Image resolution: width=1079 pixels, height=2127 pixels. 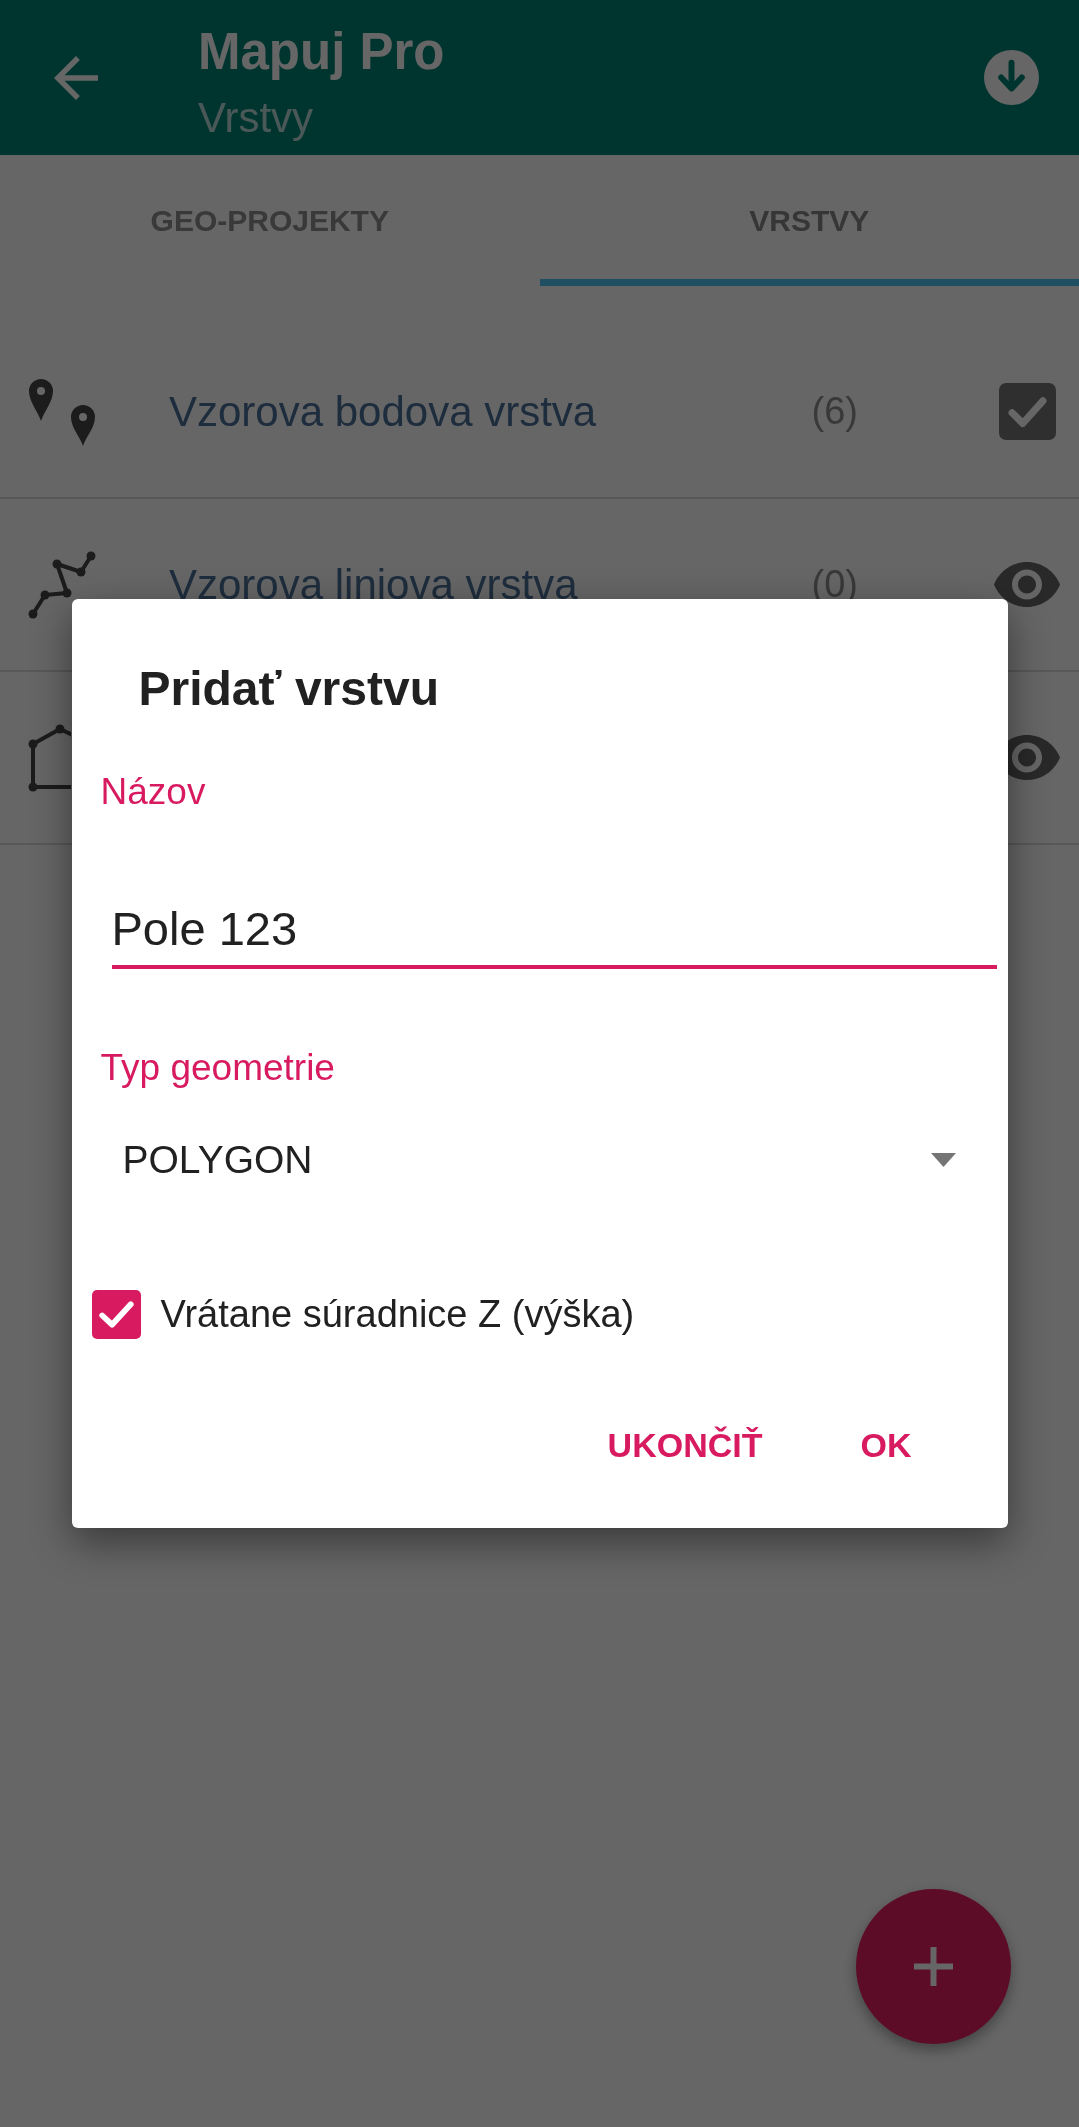 What do you see at coordinates (933, 1966) in the screenshot?
I see `plus-icon` at bounding box center [933, 1966].